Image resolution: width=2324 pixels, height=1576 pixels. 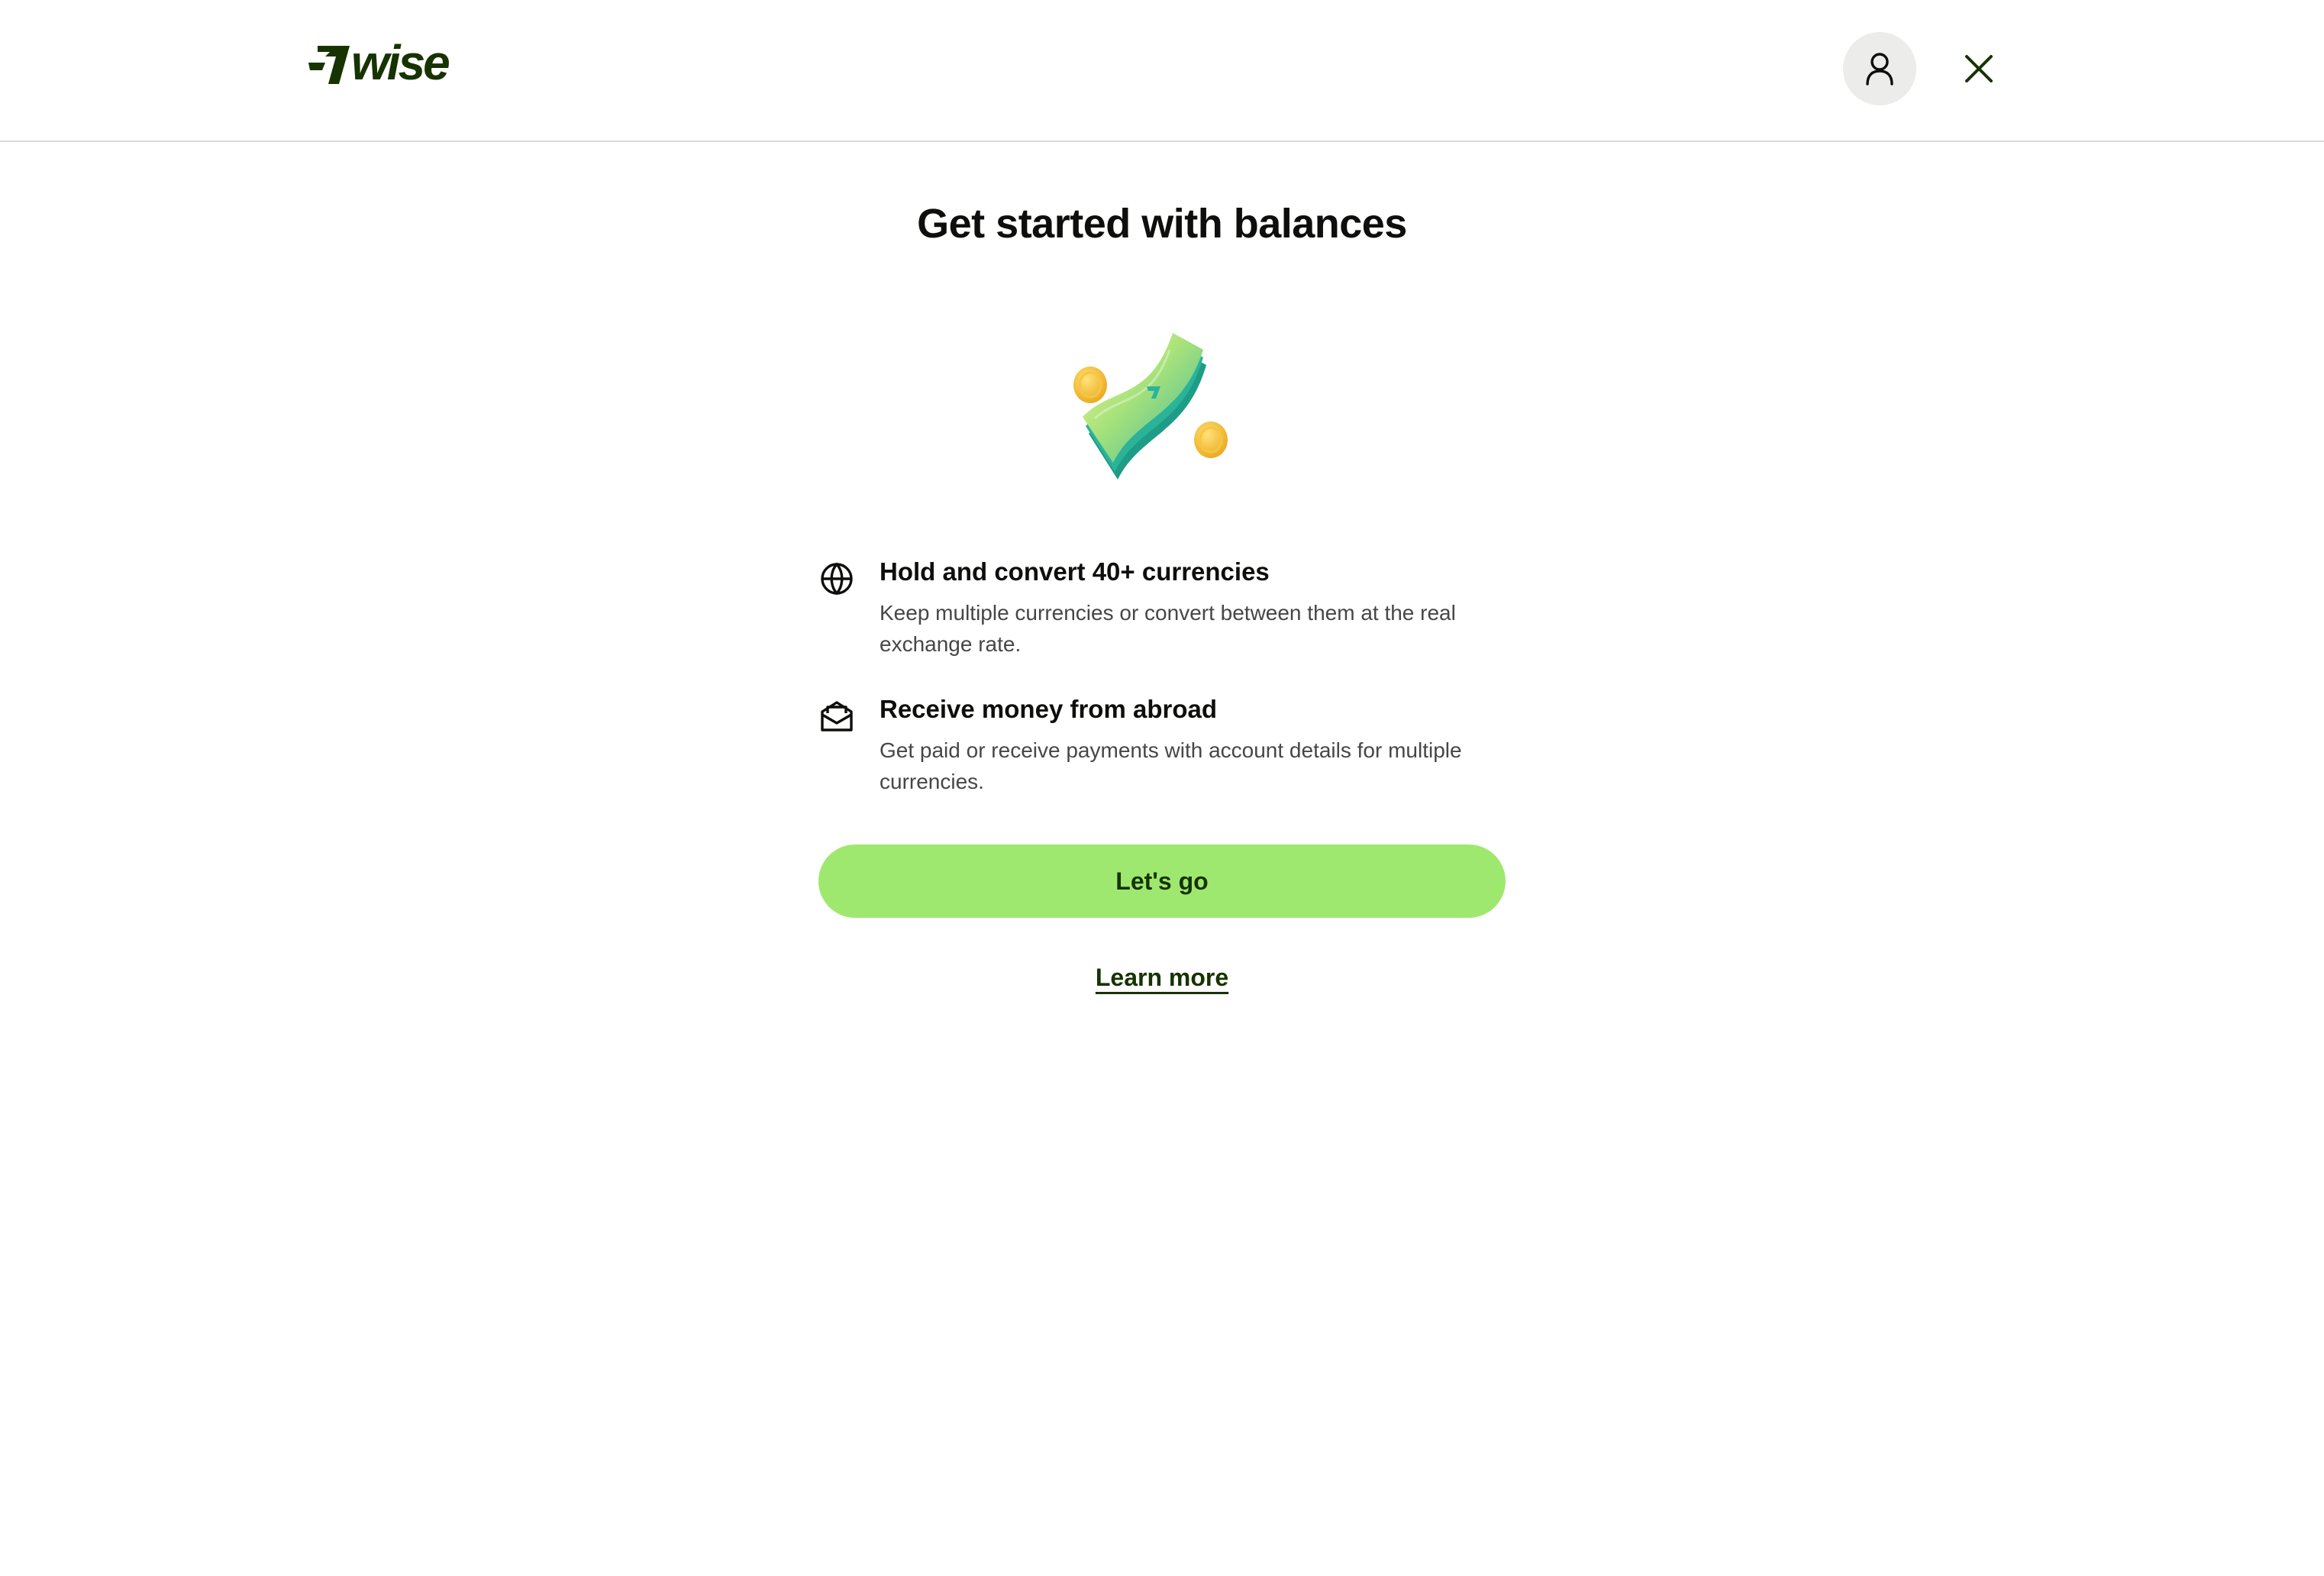 I want to click on money-stack-illustration, so click(x=1150, y=406).